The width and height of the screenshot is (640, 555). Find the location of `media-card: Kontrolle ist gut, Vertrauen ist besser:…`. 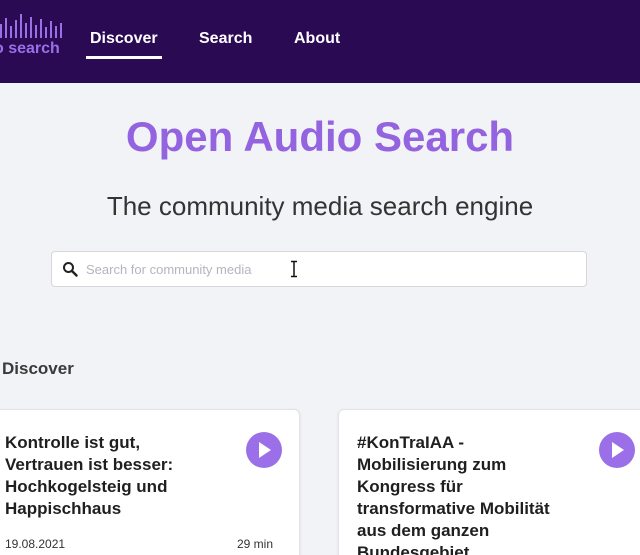

media-card: Kontrolle ist gut, Vertrauen ist besser:… is located at coordinates (150, 482).